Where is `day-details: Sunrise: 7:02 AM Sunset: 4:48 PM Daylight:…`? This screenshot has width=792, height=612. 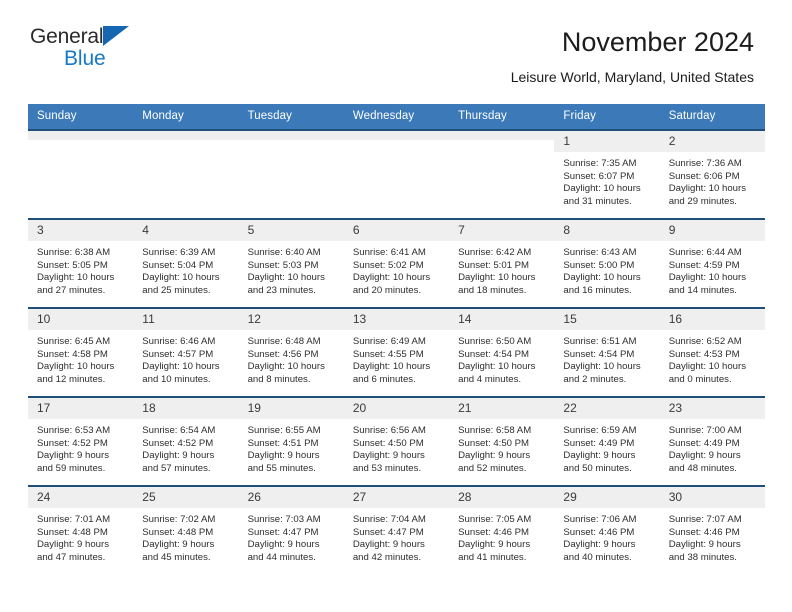
day-details: Sunrise: 7:02 AM Sunset: 4:48 PM Daylight:… is located at coordinates (185, 536).